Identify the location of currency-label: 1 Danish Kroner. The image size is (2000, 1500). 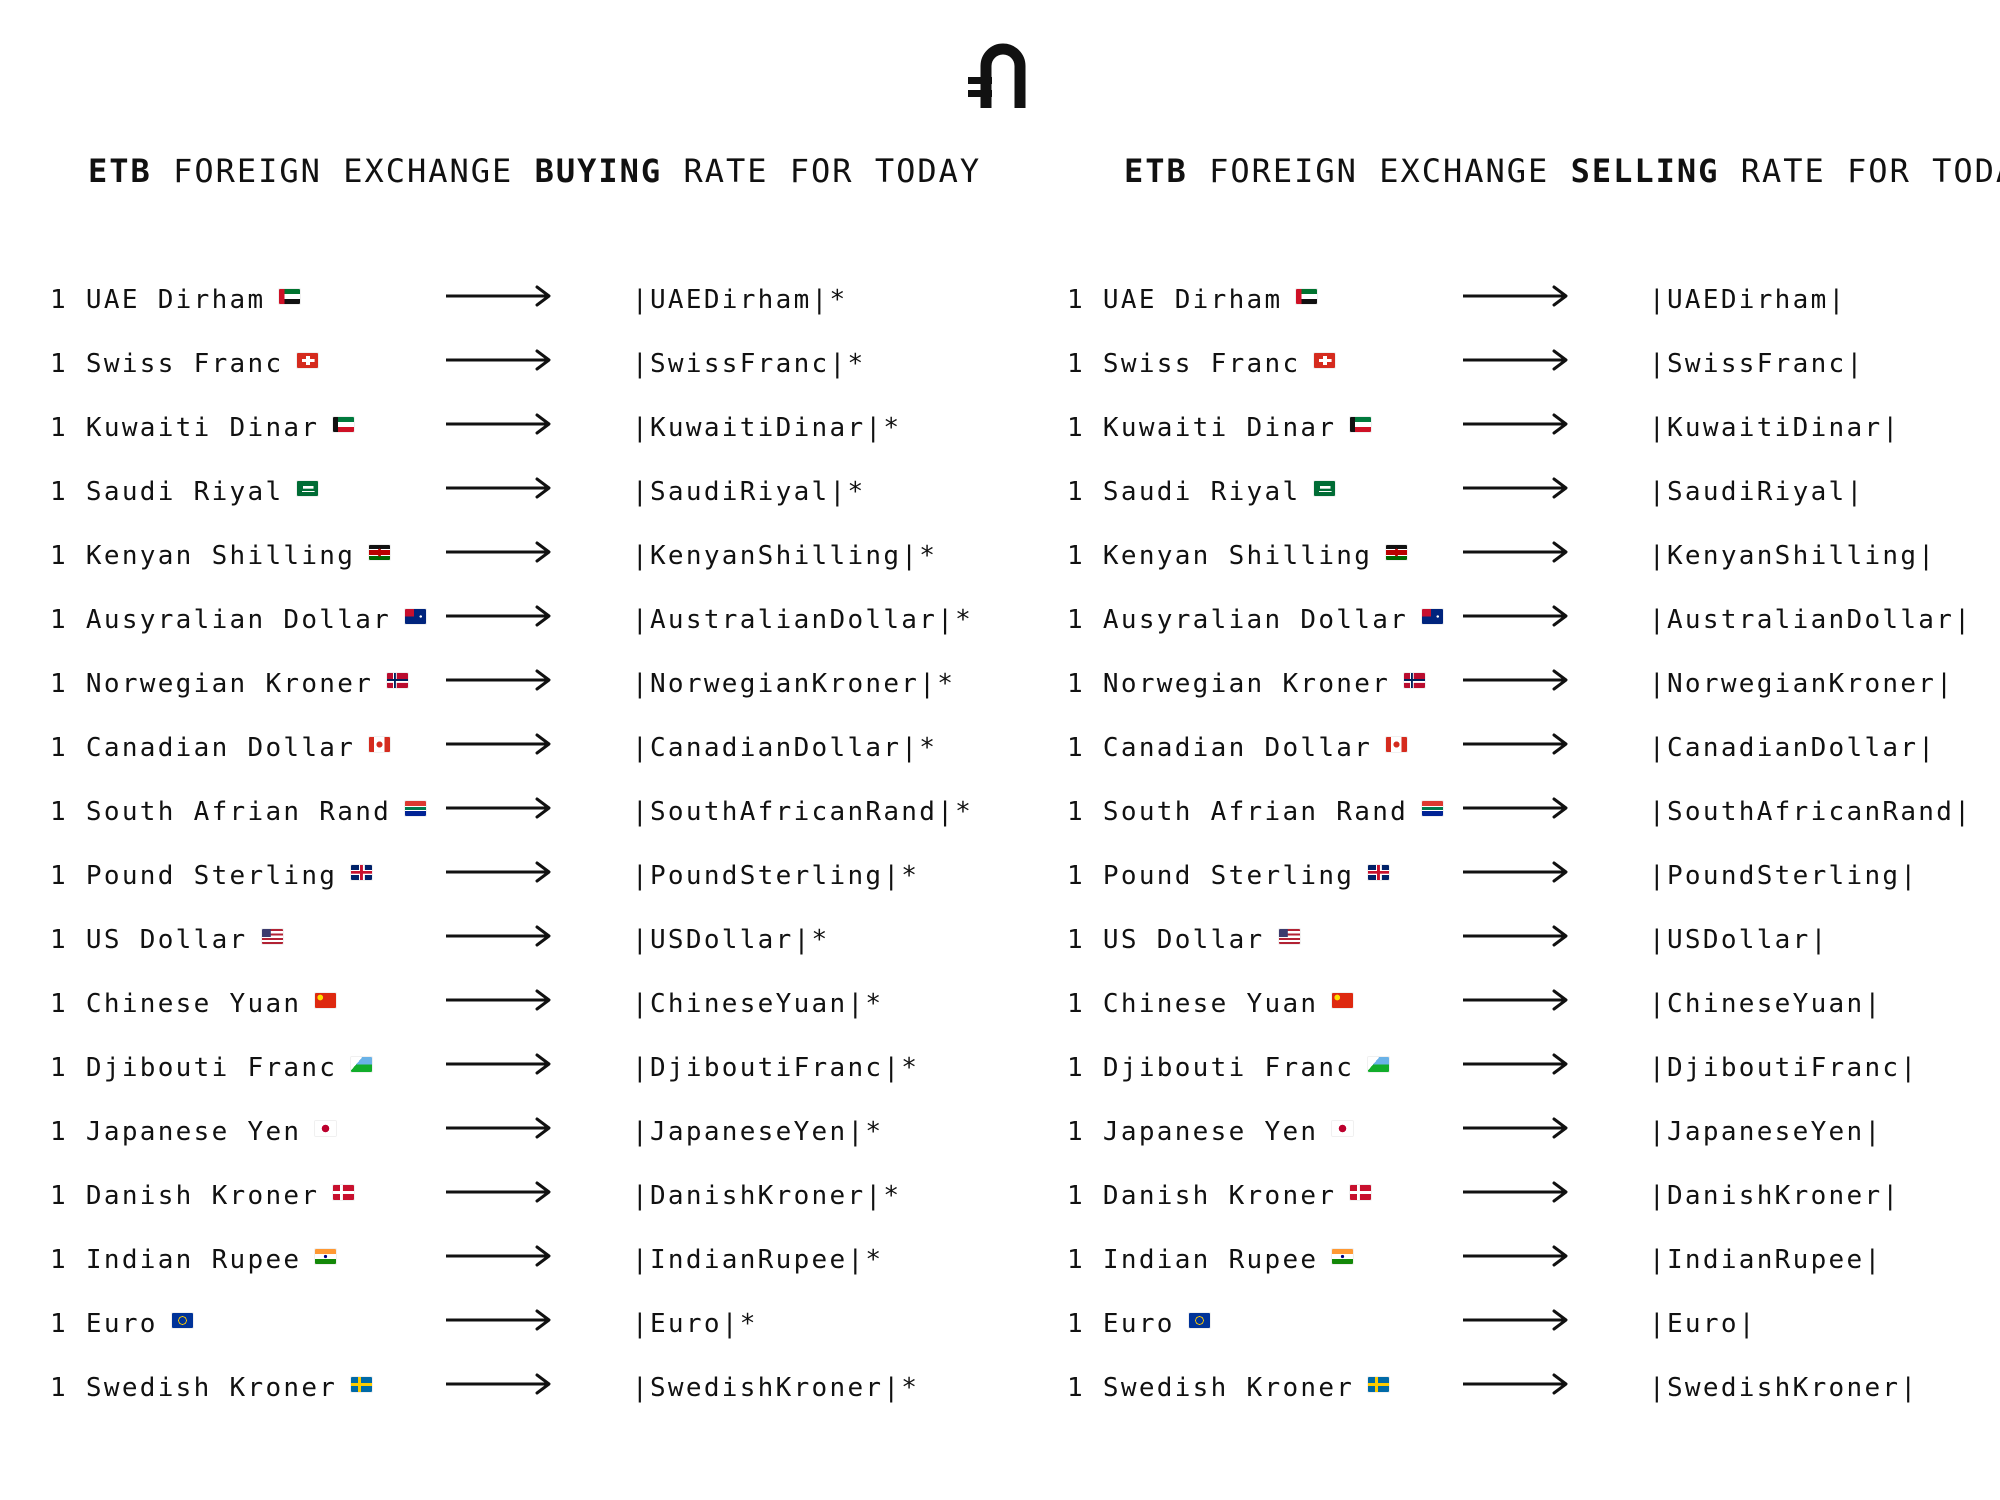
(185, 1196).